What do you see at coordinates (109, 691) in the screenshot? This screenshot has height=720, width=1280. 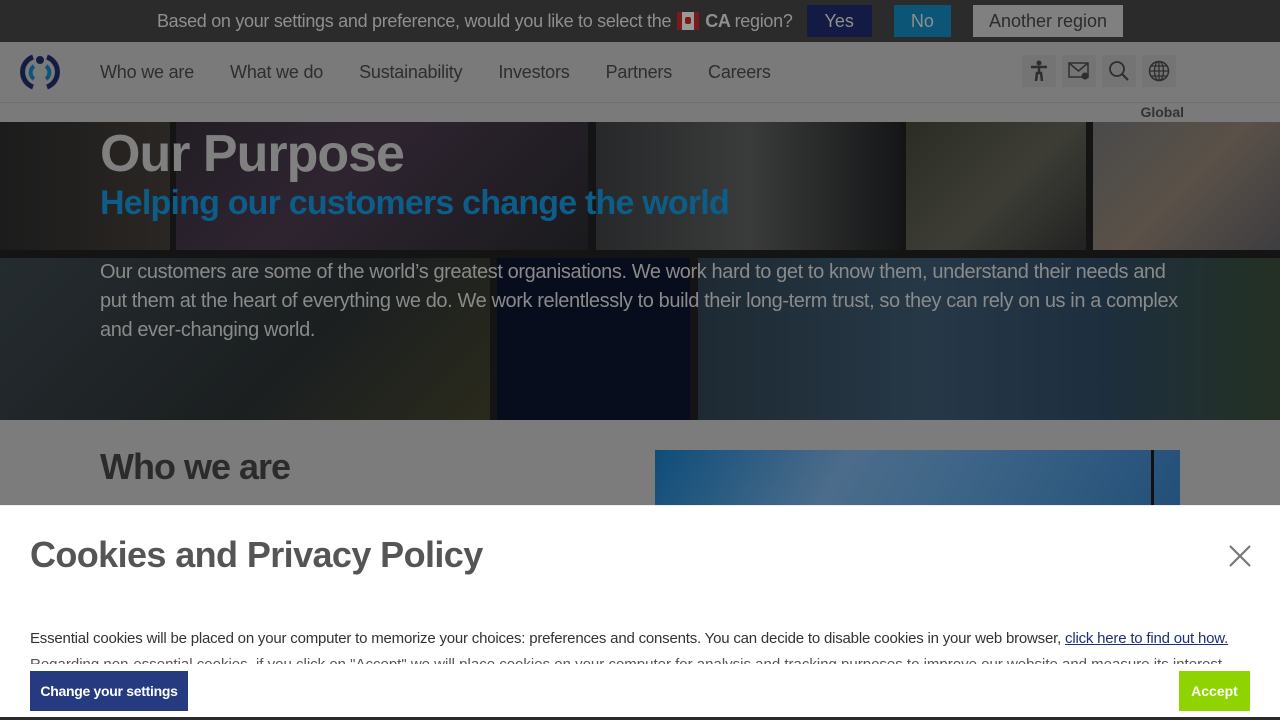 I see `change-settings-button: Change your settings` at bounding box center [109, 691].